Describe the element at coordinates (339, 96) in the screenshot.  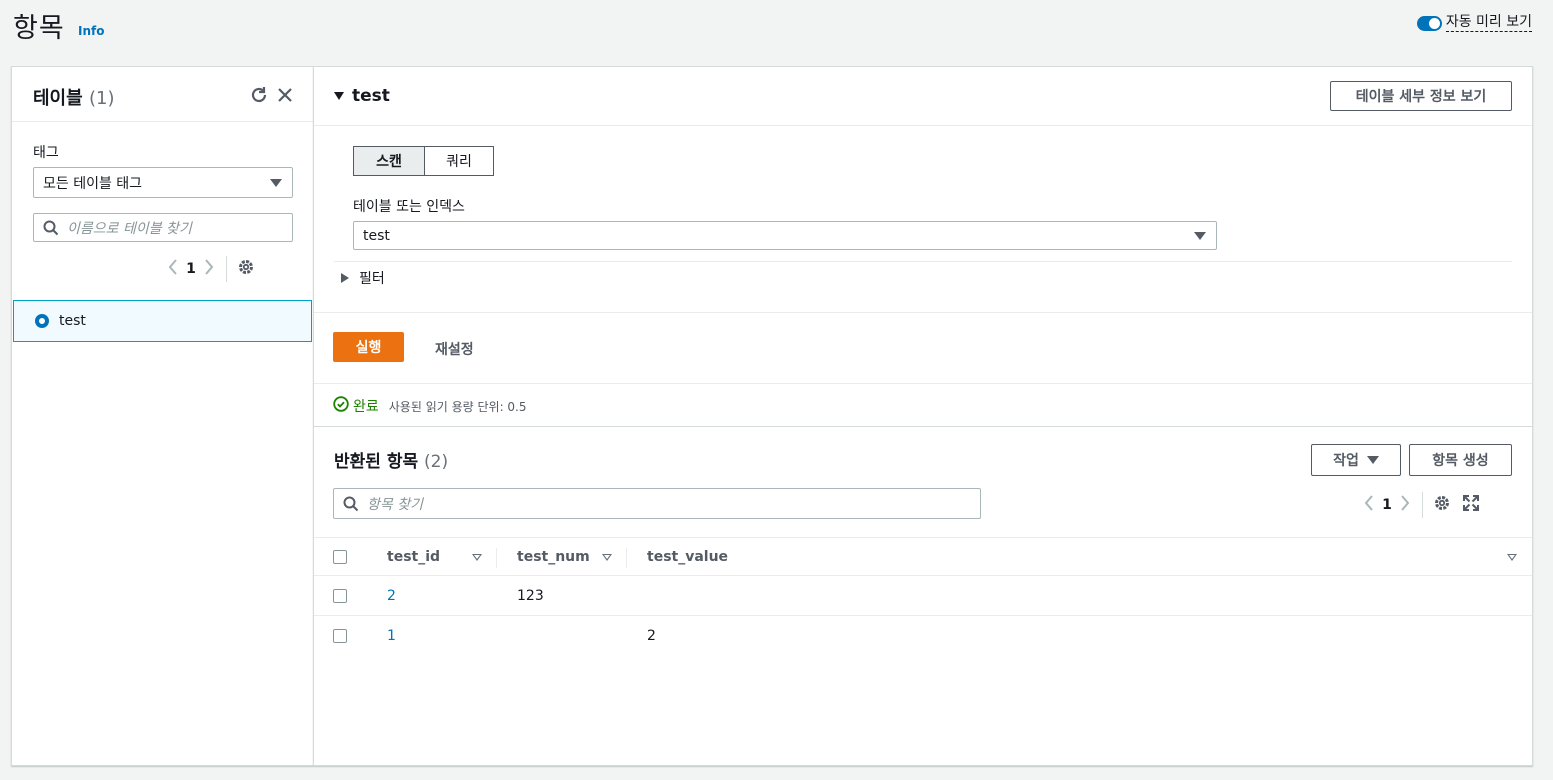
I see `triangle-down-icon` at that location.